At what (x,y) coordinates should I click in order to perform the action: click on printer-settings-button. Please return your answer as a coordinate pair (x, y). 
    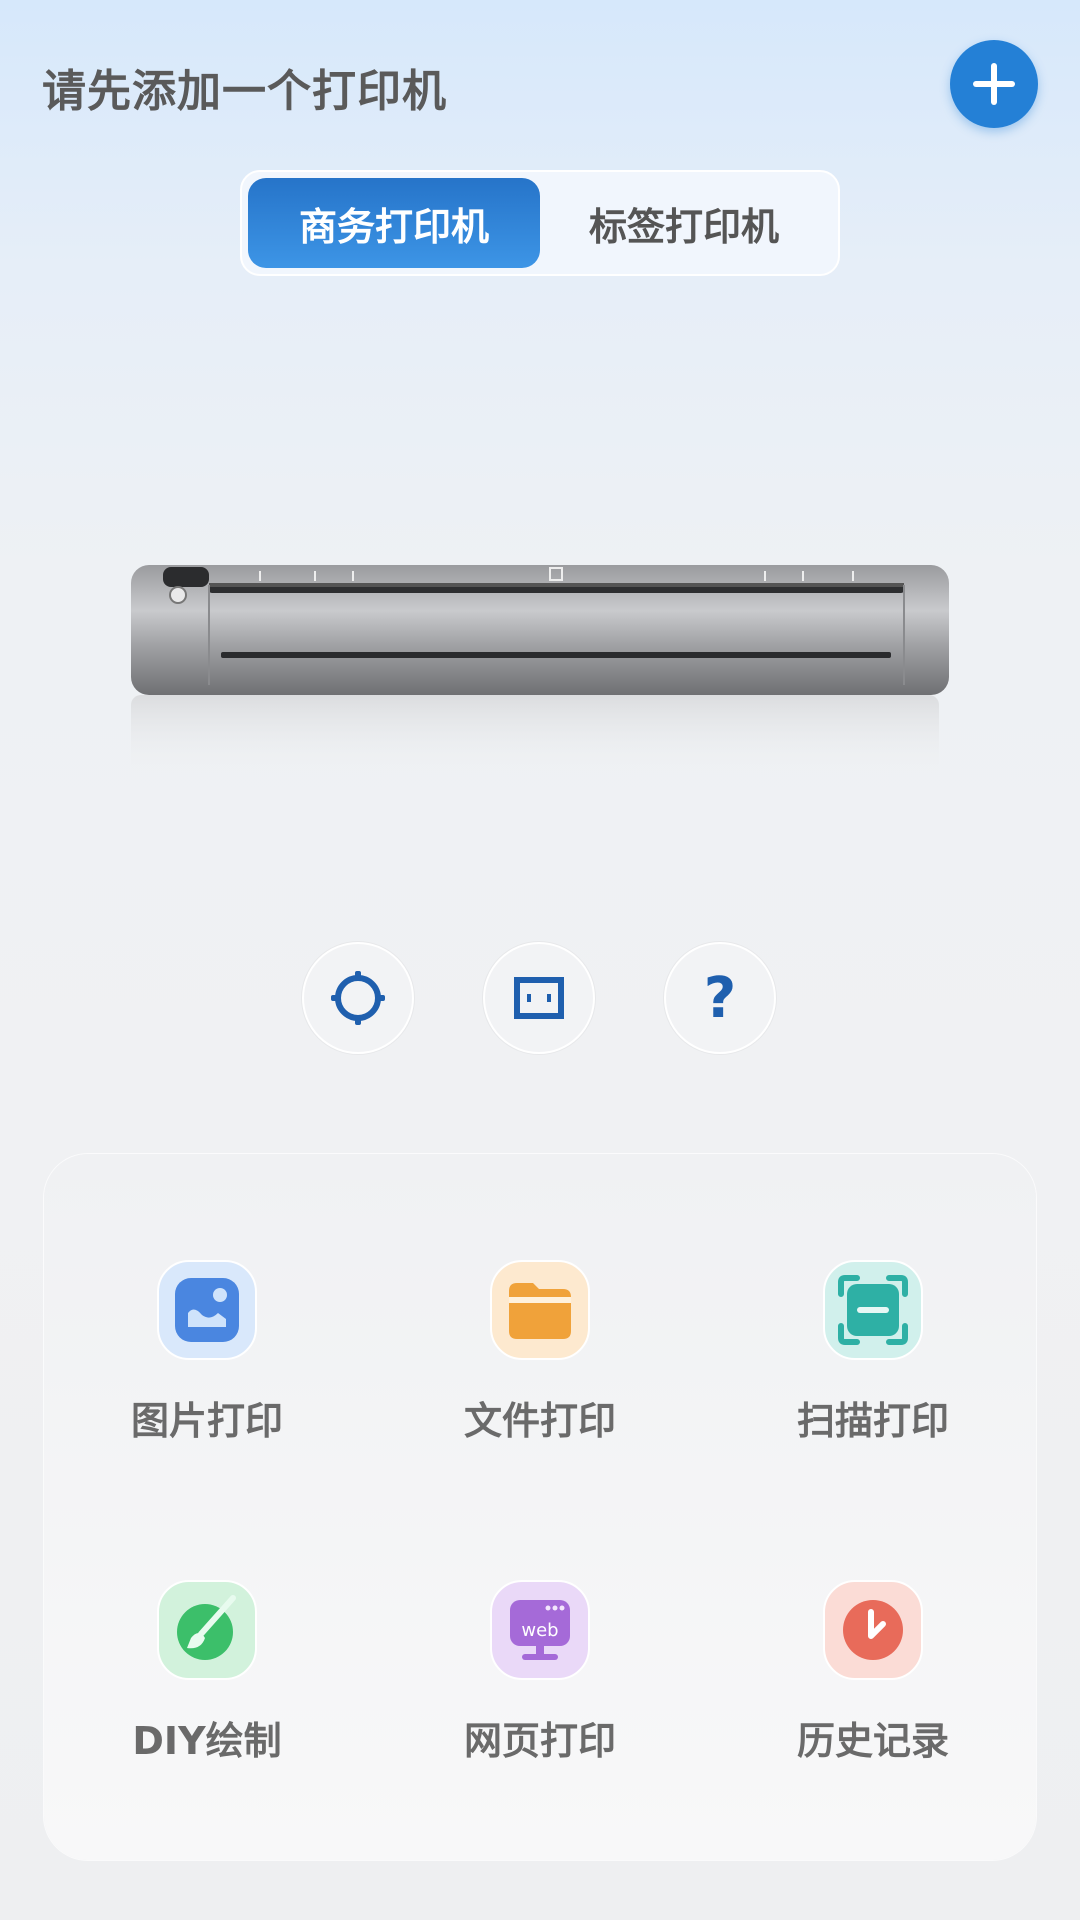
    Looking at the image, I should click on (358, 998).